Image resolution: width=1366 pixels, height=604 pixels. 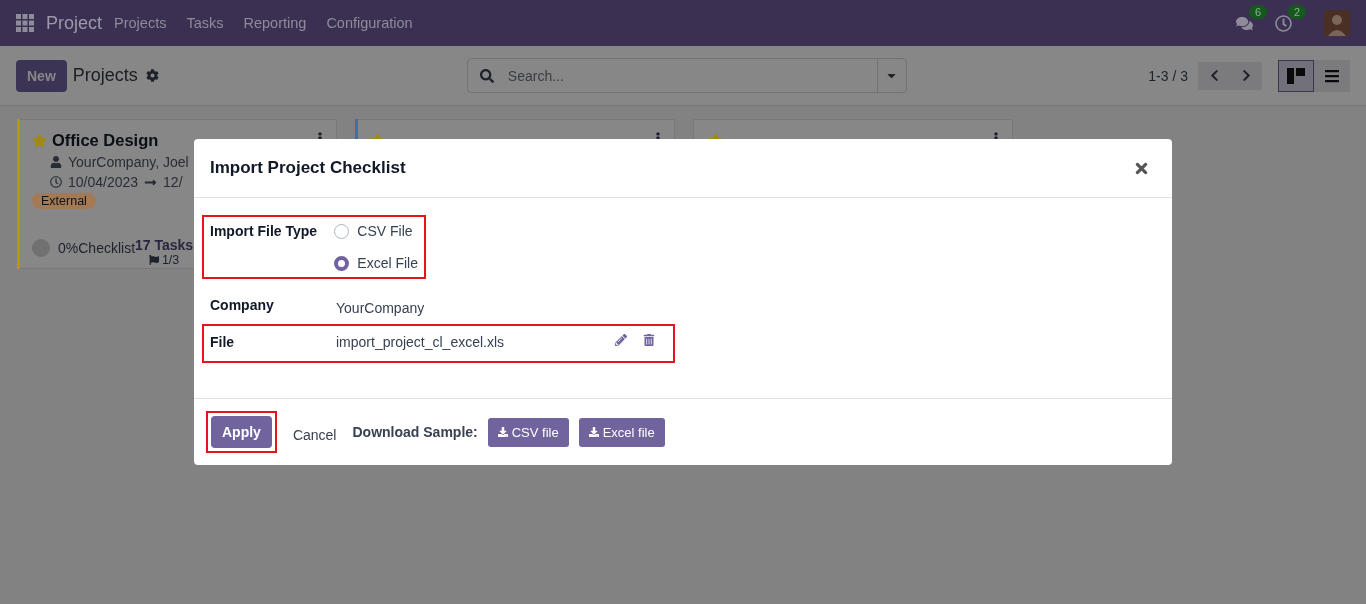 What do you see at coordinates (421, 342) in the screenshot?
I see `file-name: import_project_cl_excel.xls` at bounding box center [421, 342].